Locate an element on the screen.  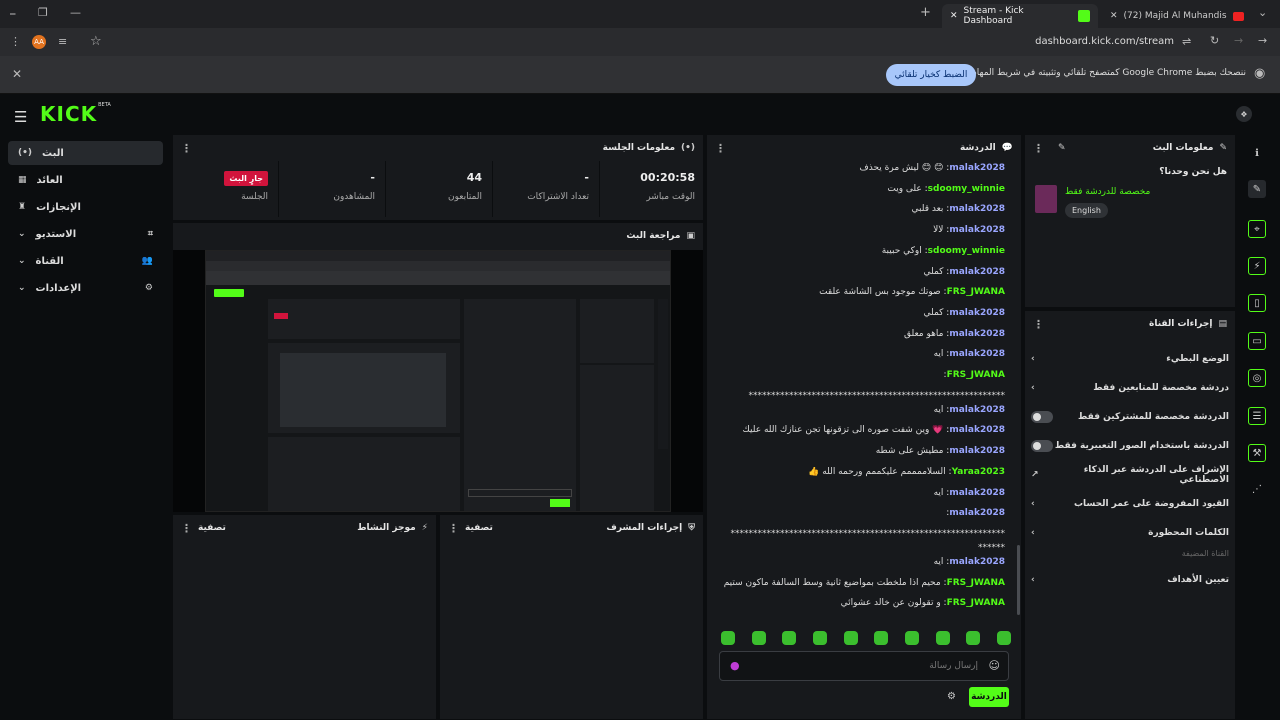
flash-icon: ⚡ is located at coordinates (1257, 266).